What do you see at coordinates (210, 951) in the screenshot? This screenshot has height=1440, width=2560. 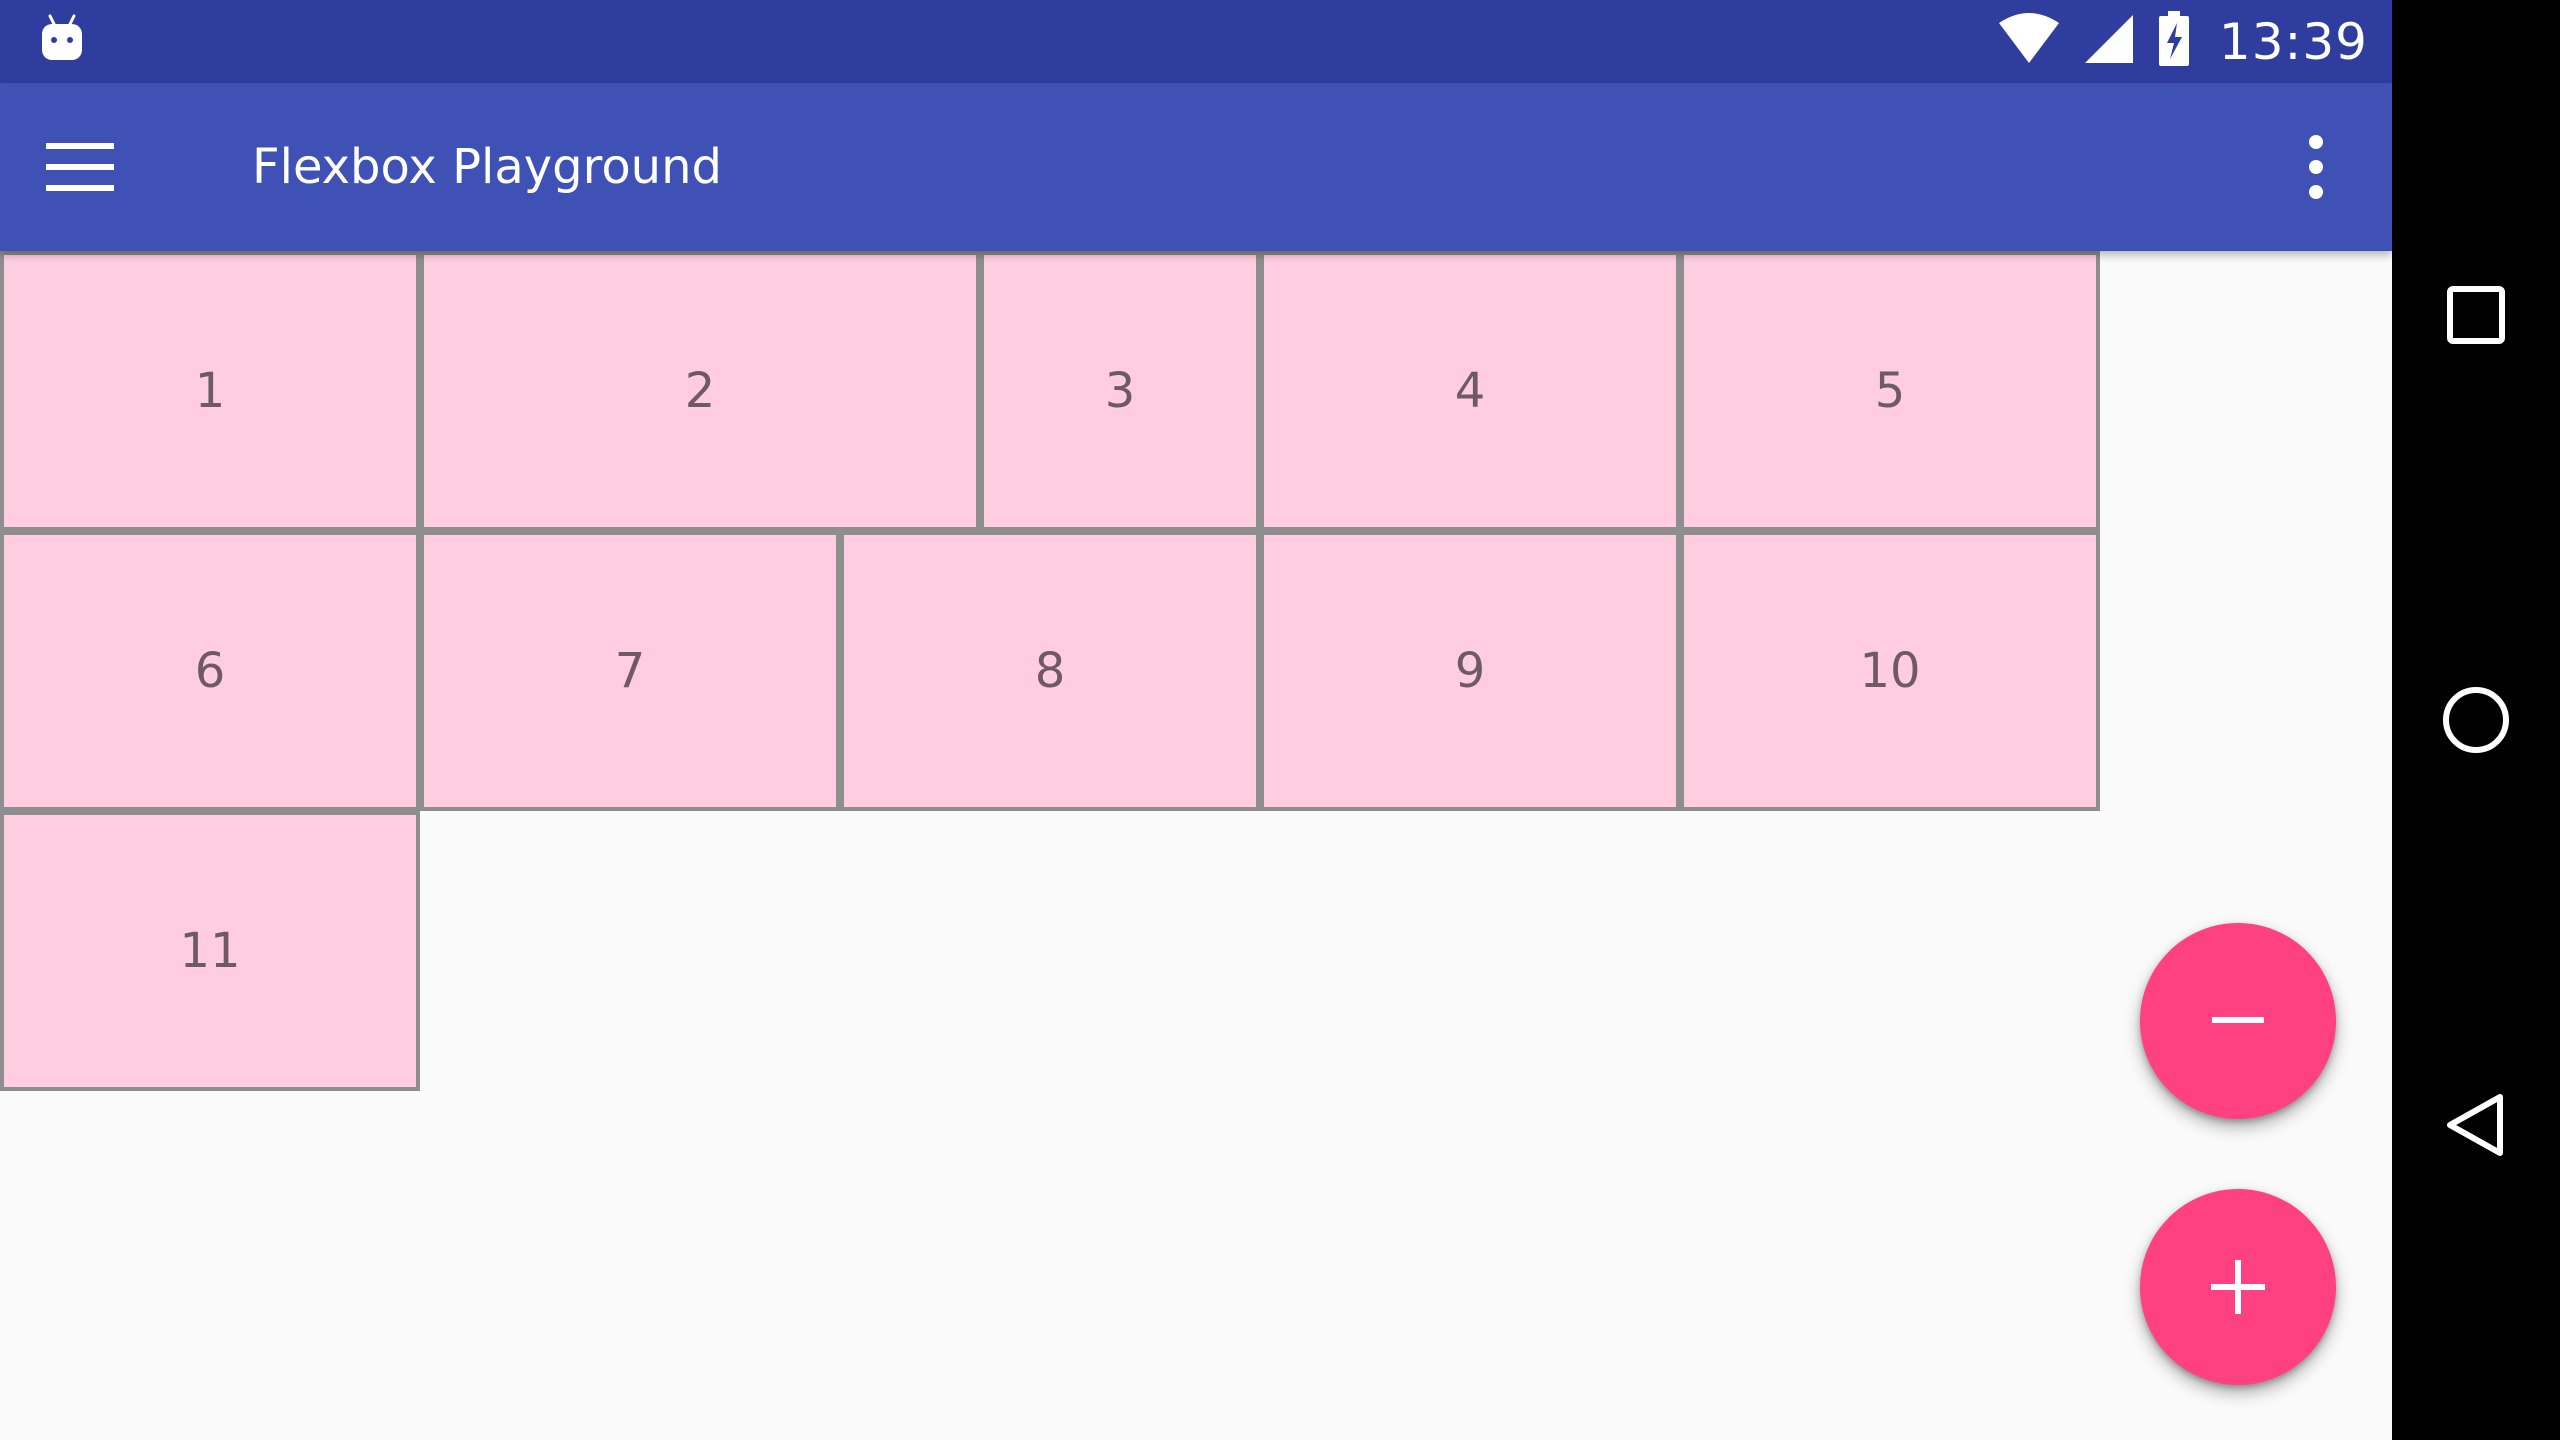 I see `flex-item-11: 11` at bounding box center [210, 951].